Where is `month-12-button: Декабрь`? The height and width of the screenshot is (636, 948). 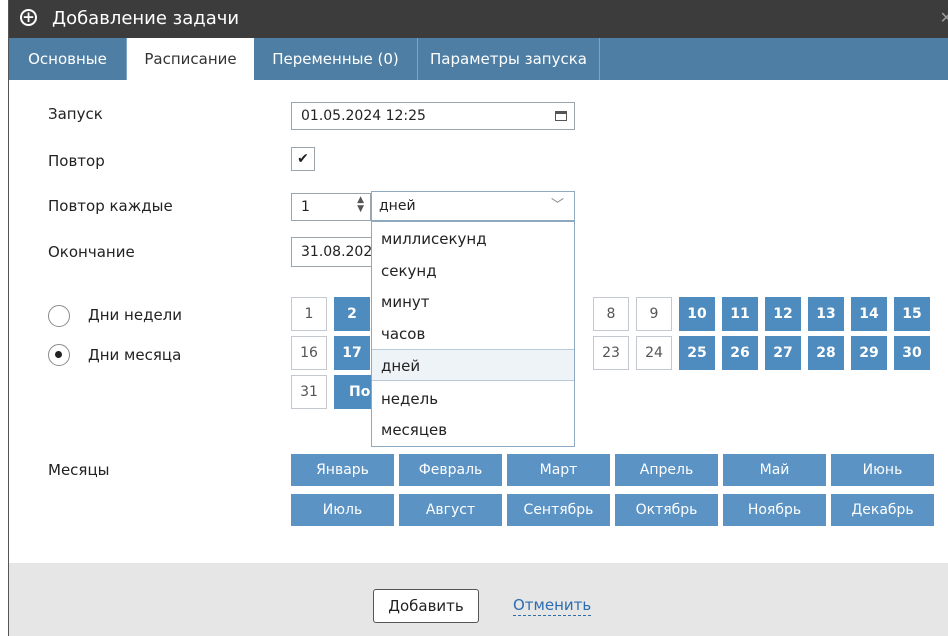 month-12-button: Декабрь is located at coordinates (882, 510).